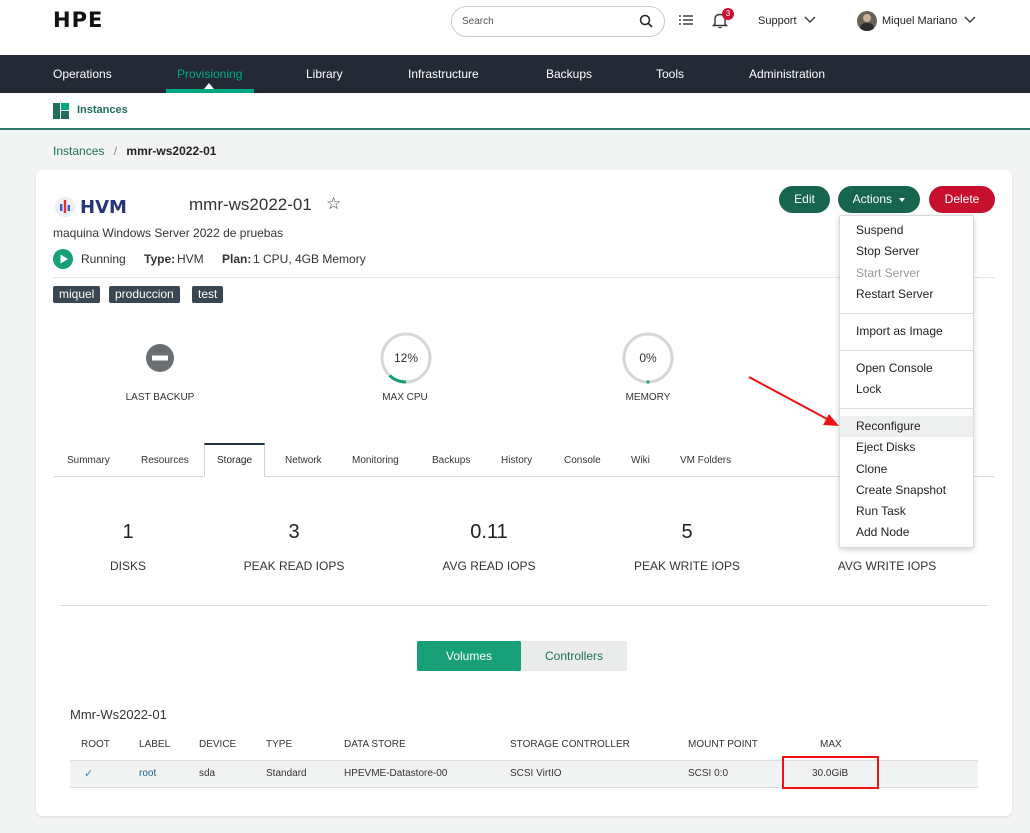 The image size is (1030, 833). What do you see at coordinates (65, 208) in the screenshot?
I see `hvm-cloud-icon` at bounding box center [65, 208].